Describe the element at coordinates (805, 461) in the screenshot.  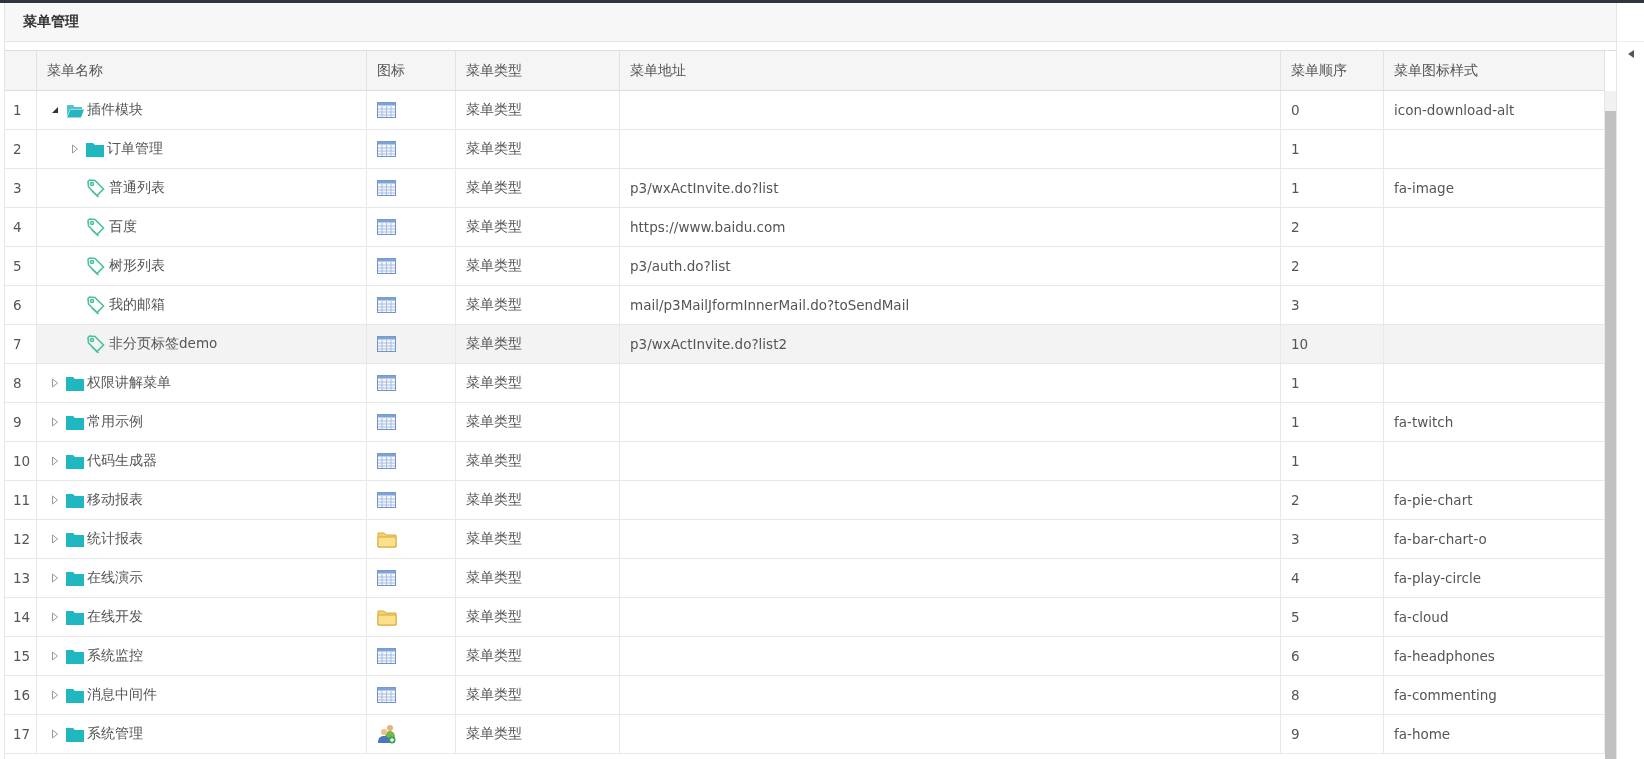
I see `table-row: 10 代码生成器 菜单类型 1` at that location.